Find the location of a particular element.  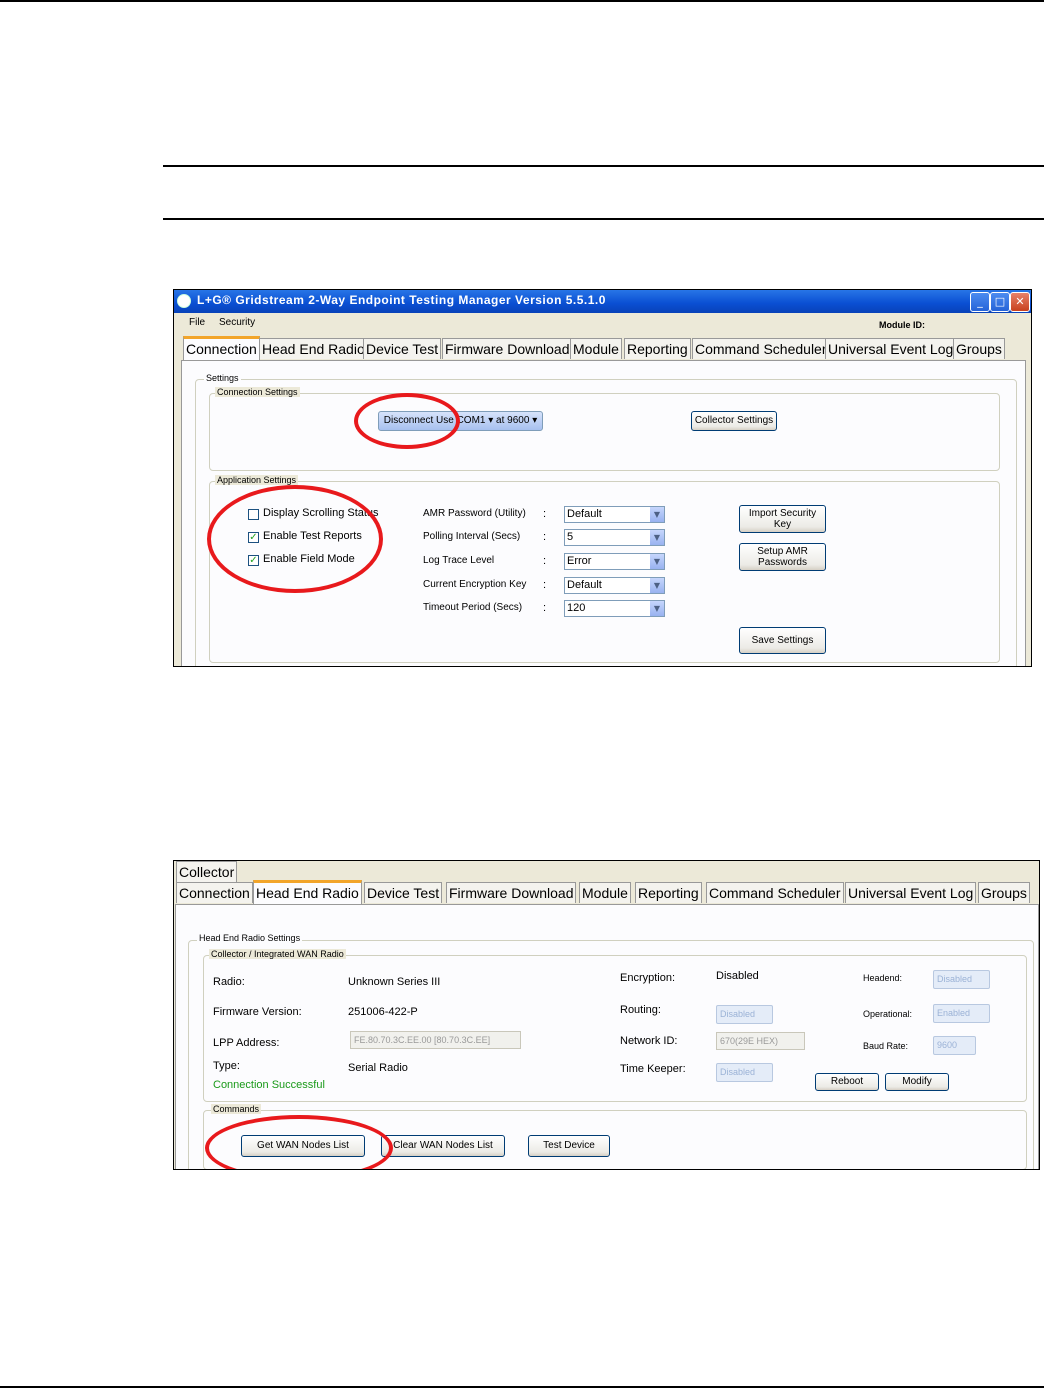

application-settings-label: Application Settings is located at coordinates (257, 480).